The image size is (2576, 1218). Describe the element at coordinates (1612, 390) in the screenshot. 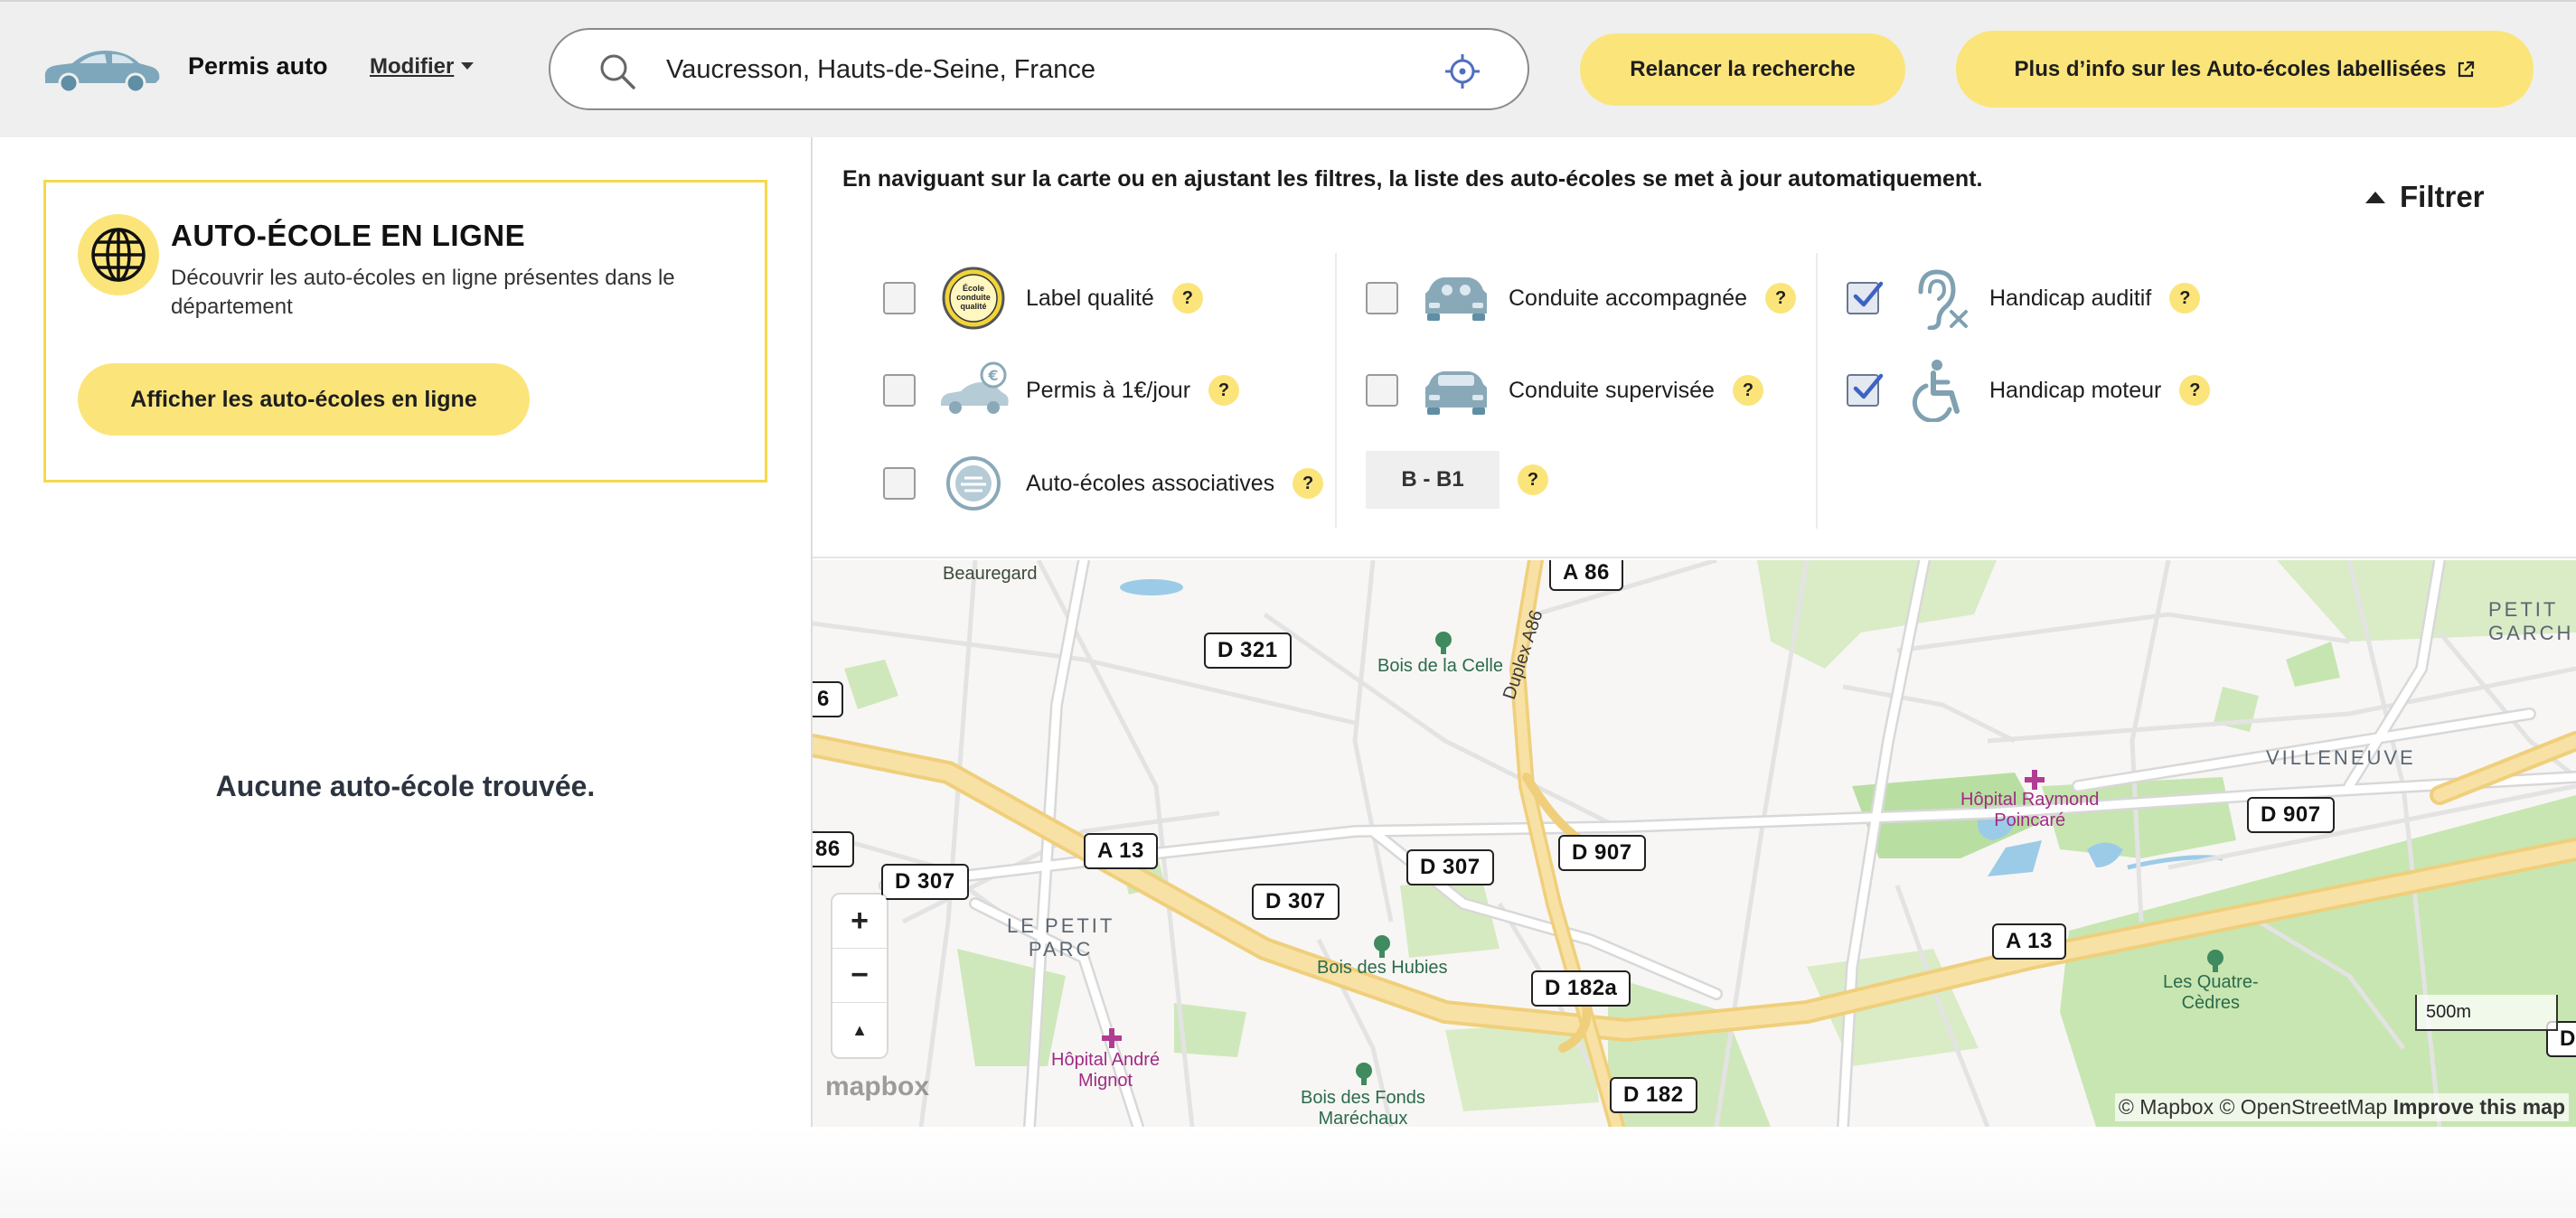

I see `filter-label: Conduite supervisée` at that location.